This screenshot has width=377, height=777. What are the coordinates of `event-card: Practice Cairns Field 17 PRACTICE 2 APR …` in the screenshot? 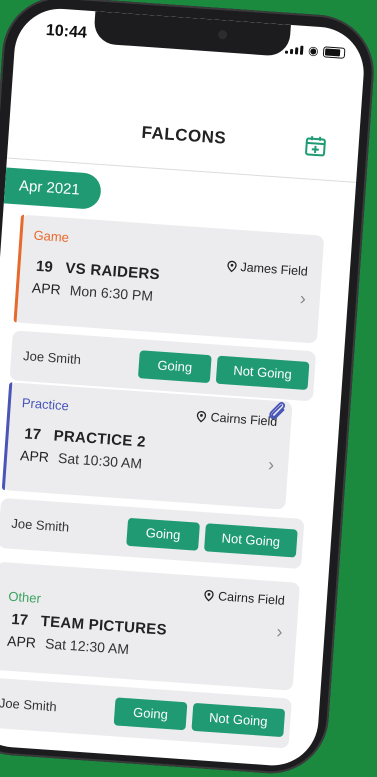 It's located at (147, 446).